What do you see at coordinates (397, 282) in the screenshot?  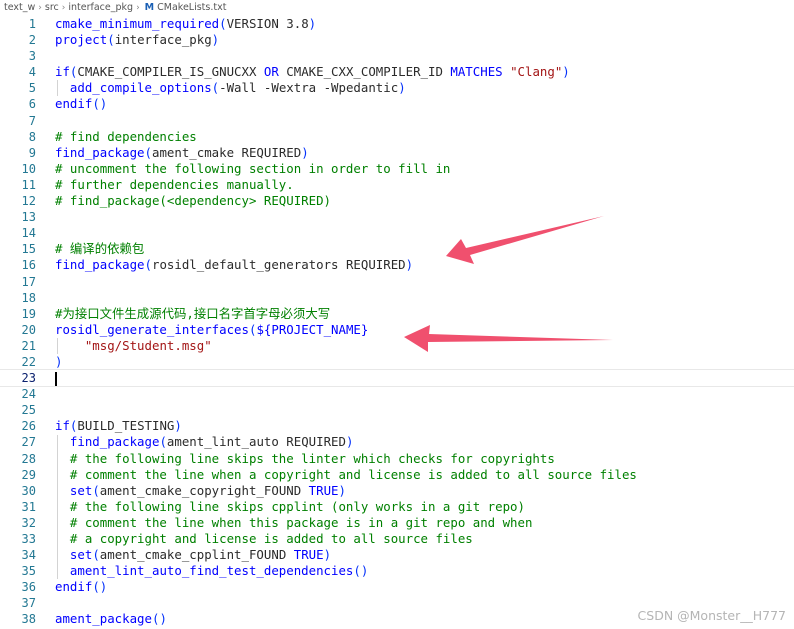 I see `code-line: 17` at bounding box center [397, 282].